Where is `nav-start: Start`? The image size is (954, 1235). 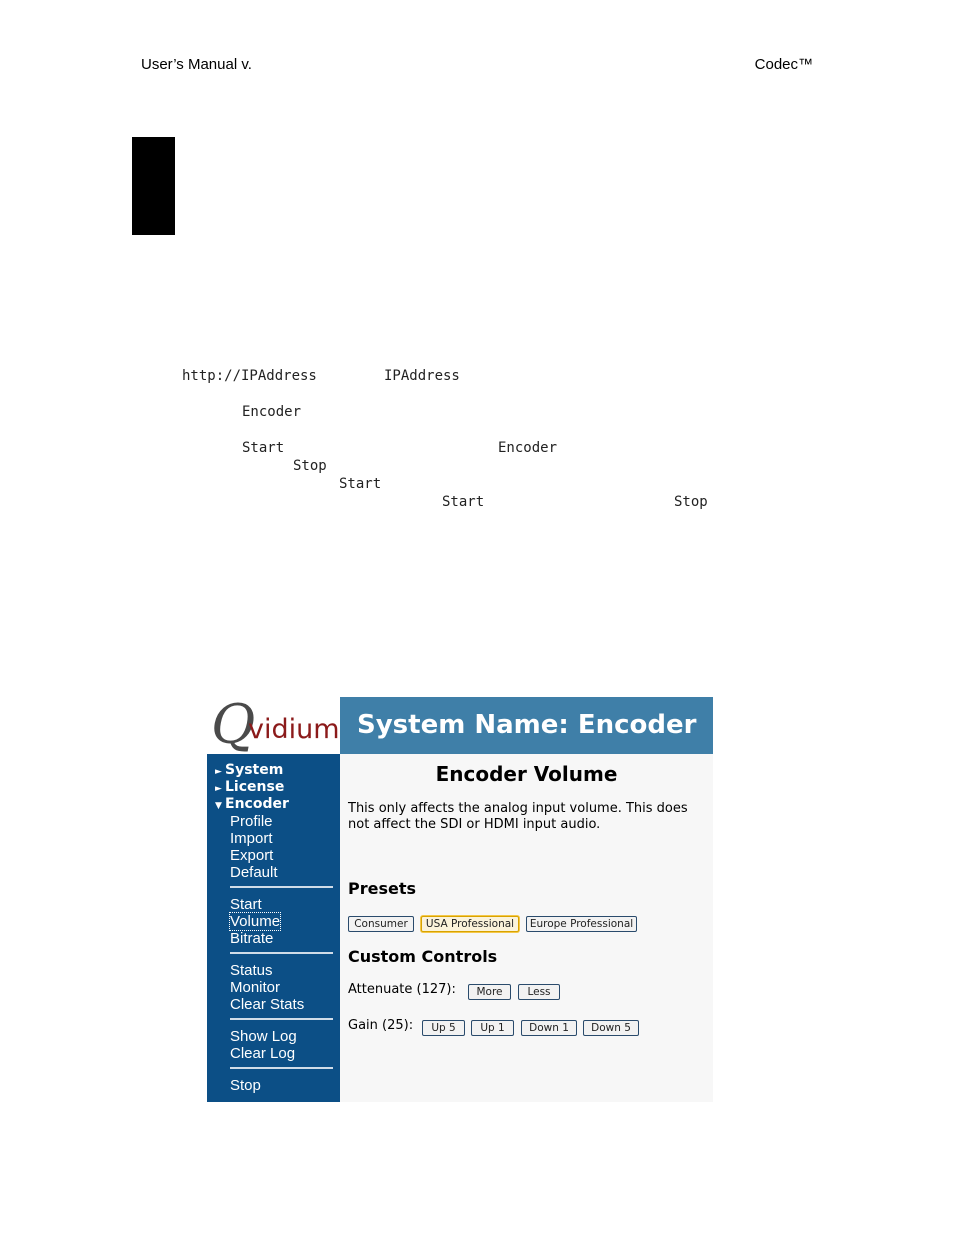
nav-start: Start is located at coordinates (246, 904).